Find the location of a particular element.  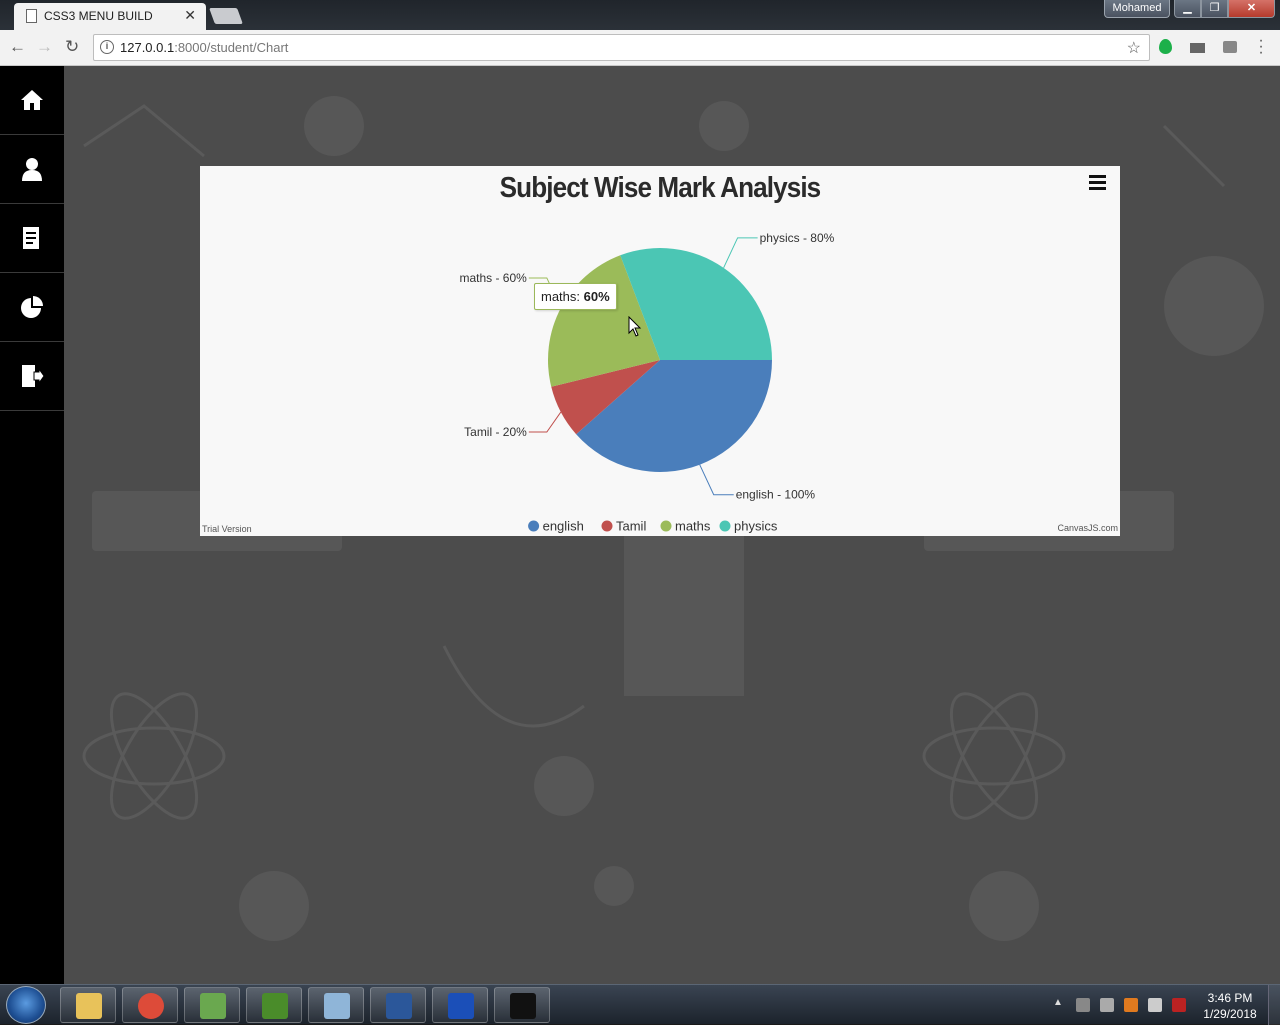

document-edit-icon is located at coordinates (31, 238).